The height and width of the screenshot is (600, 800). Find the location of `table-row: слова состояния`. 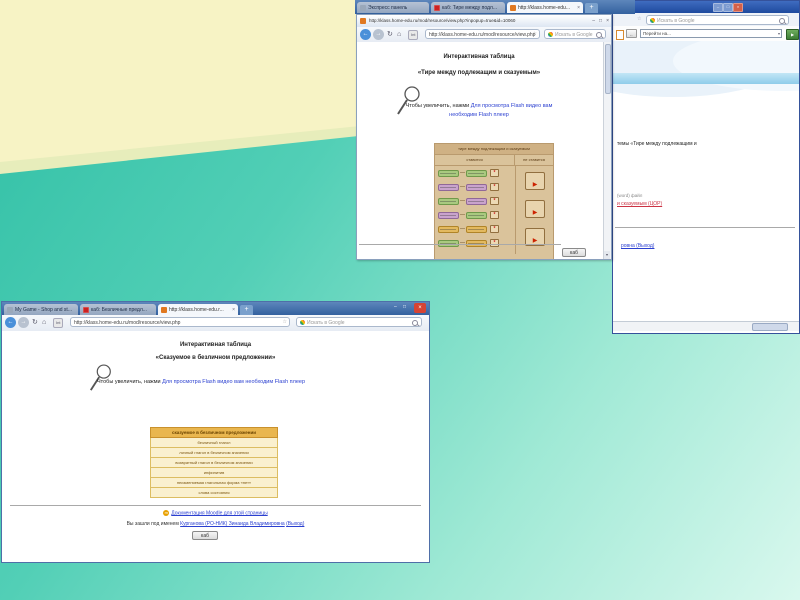

table-row: слова состояния is located at coordinates (214, 493).